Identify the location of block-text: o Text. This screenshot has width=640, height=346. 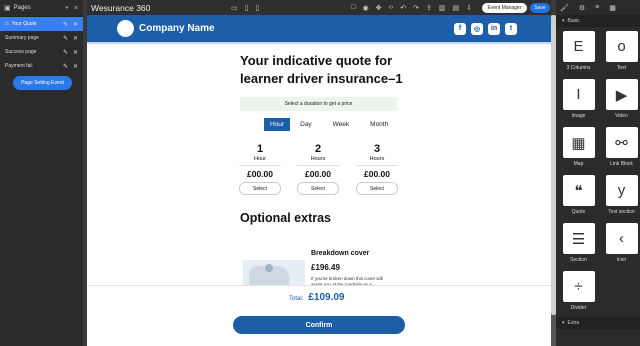
(621, 52).